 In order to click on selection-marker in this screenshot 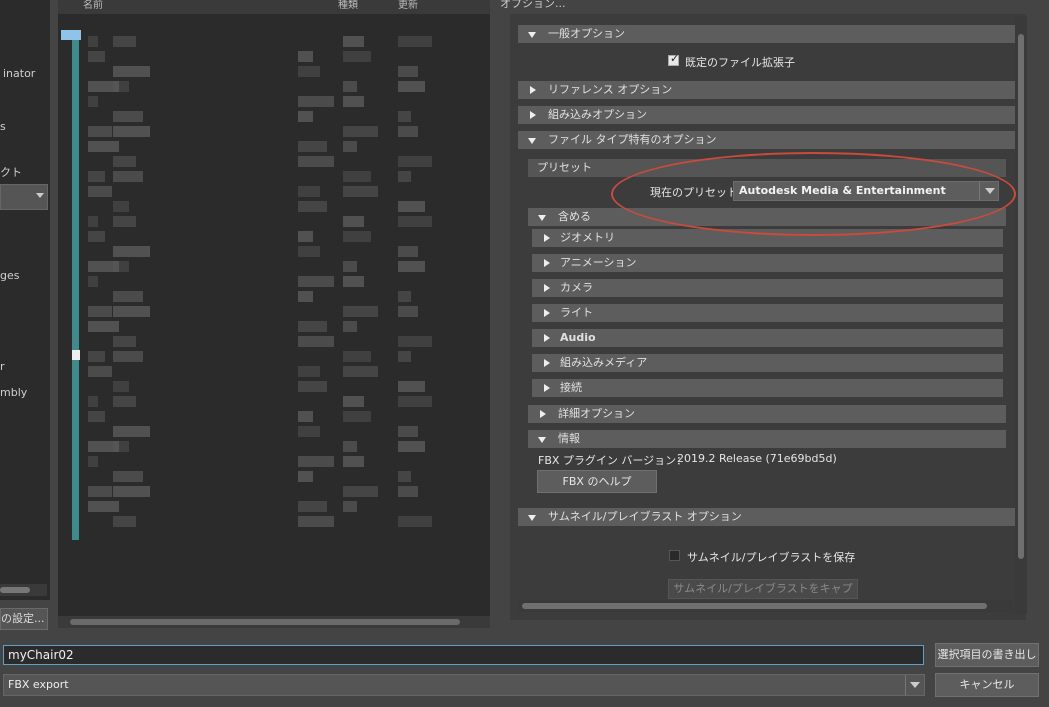, I will do `click(76, 355)`.